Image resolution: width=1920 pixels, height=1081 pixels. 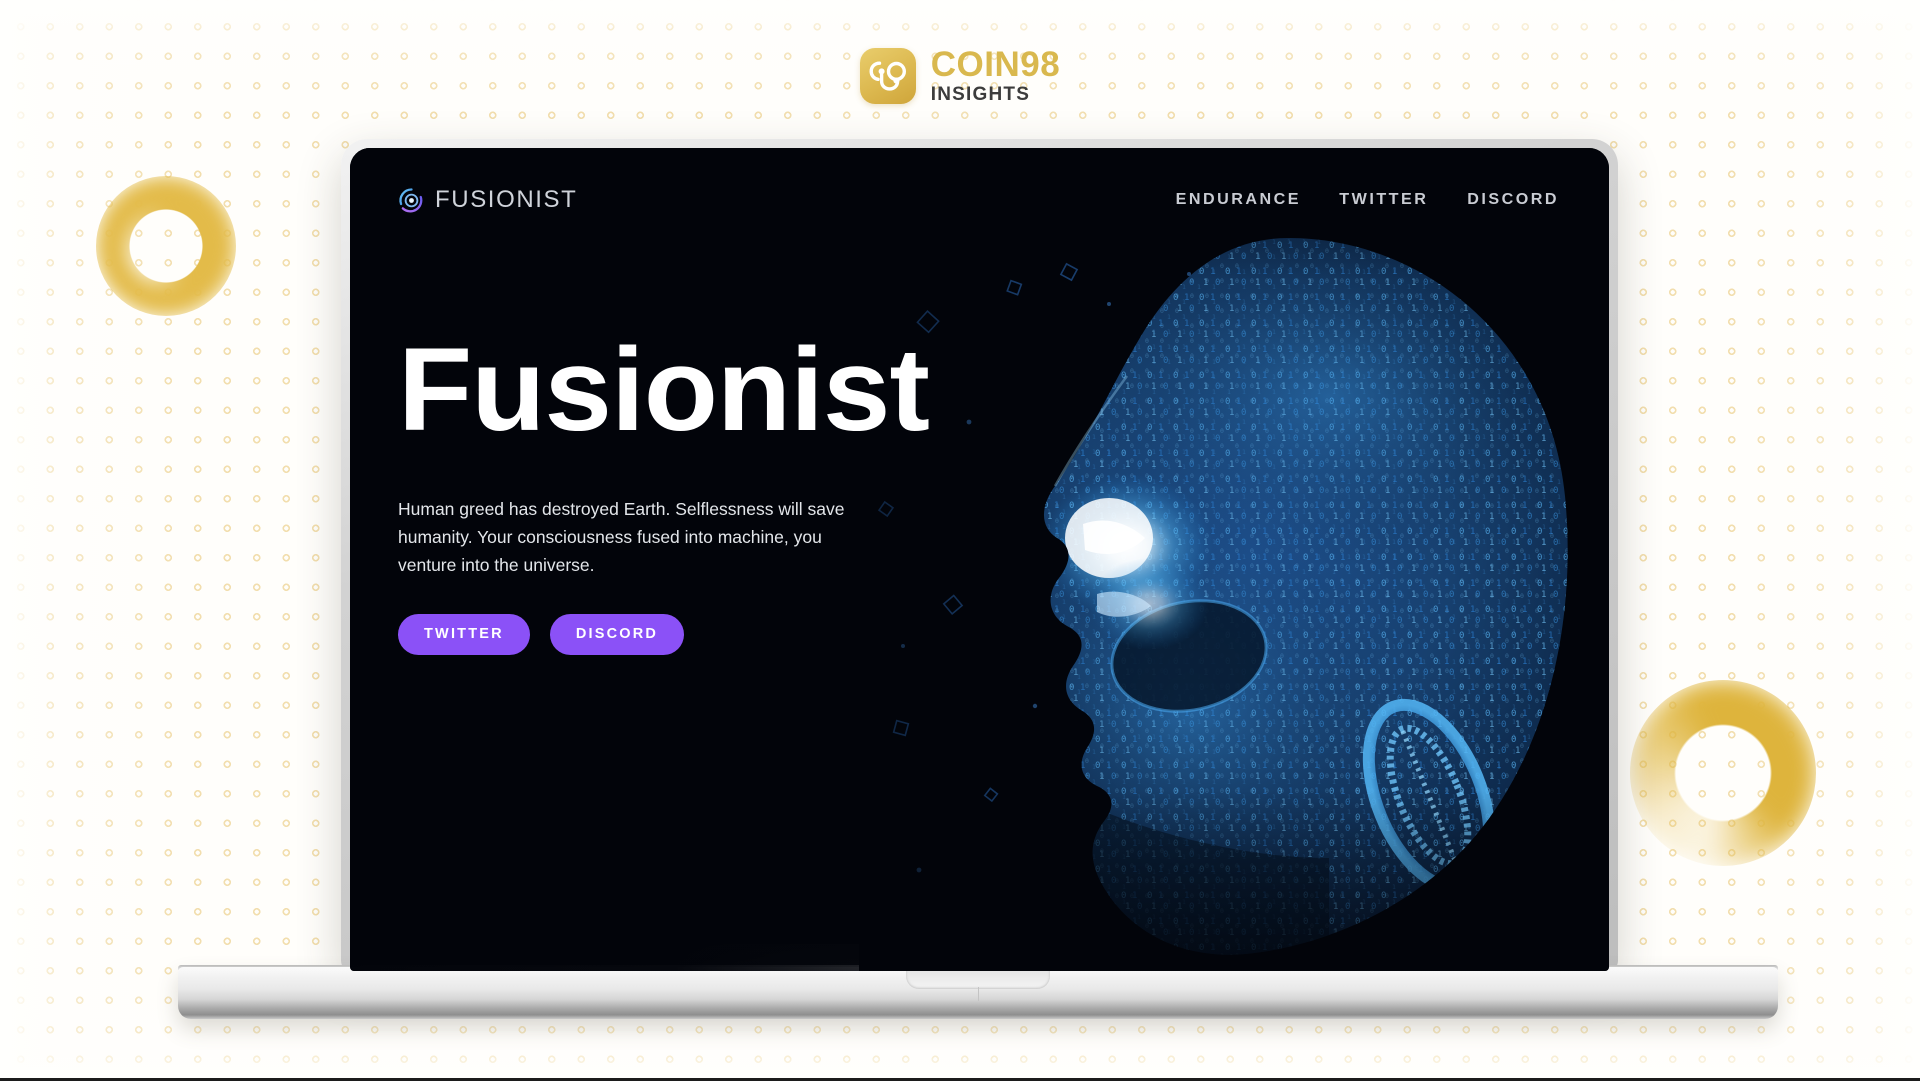 What do you see at coordinates (506, 199) in the screenshot?
I see `site-logo-text: FUSIONIST` at bounding box center [506, 199].